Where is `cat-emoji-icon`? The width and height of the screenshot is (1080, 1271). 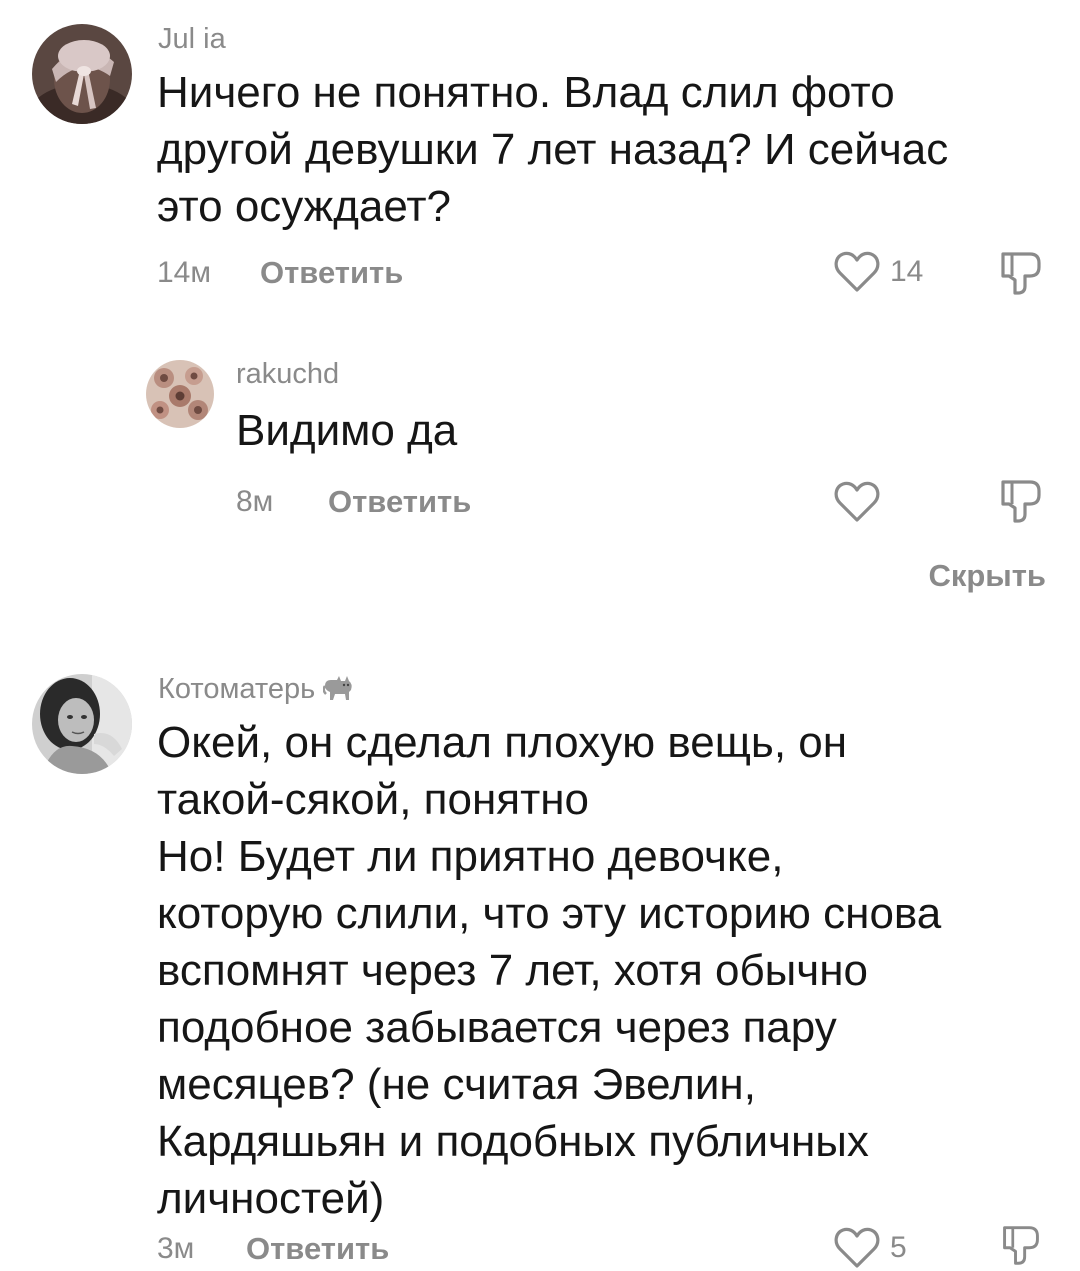 cat-emoji-icon is located at coordinates (339, 691).